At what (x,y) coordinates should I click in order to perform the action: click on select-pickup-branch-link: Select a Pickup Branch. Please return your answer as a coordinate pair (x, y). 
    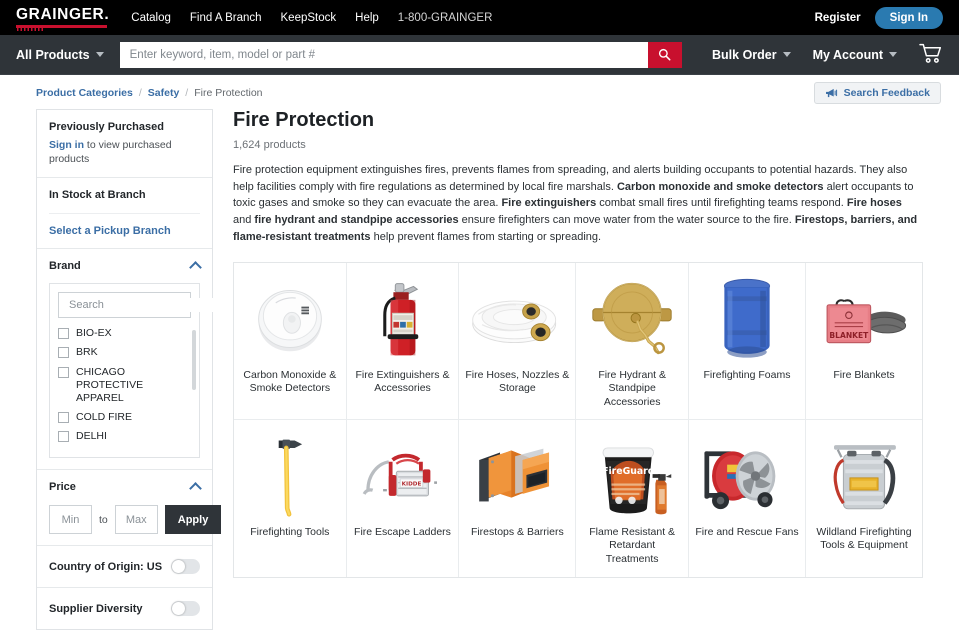
    Looking at the image, I should click on (124, 225).